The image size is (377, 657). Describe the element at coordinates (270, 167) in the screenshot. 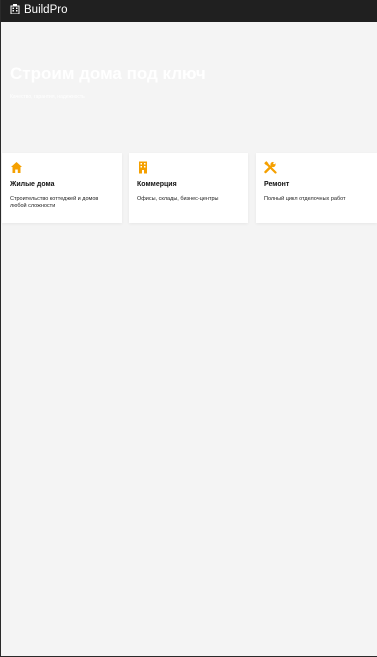

I see `tools-icon` at that location.